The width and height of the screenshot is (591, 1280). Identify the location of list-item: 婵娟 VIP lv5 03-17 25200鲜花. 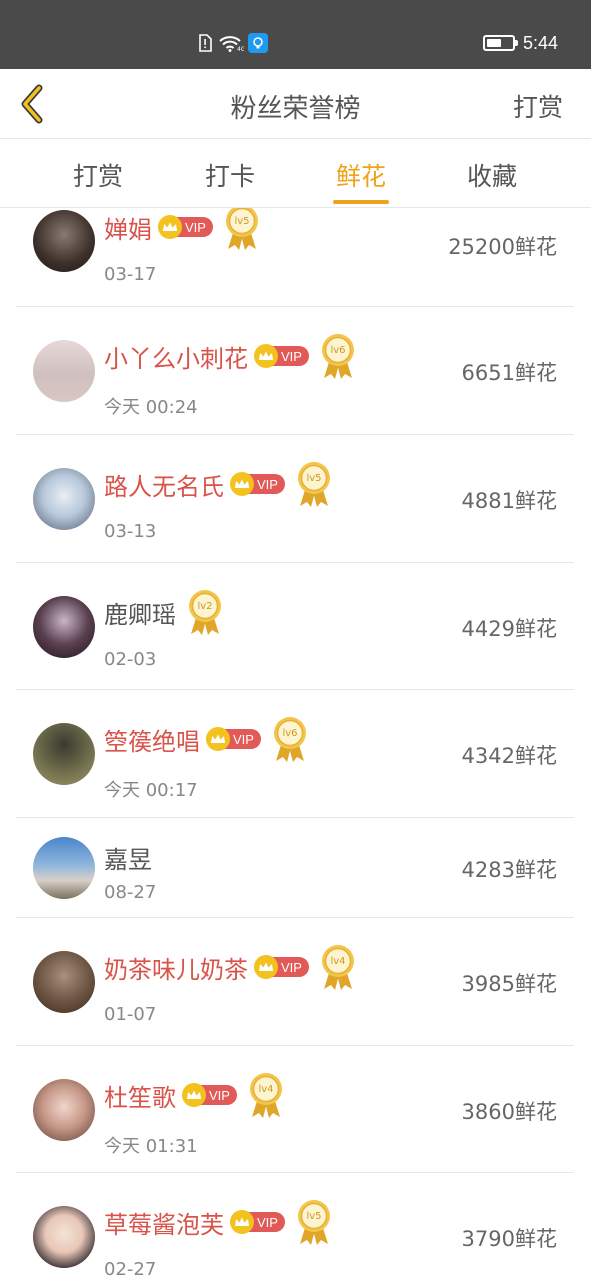
(295, 257).